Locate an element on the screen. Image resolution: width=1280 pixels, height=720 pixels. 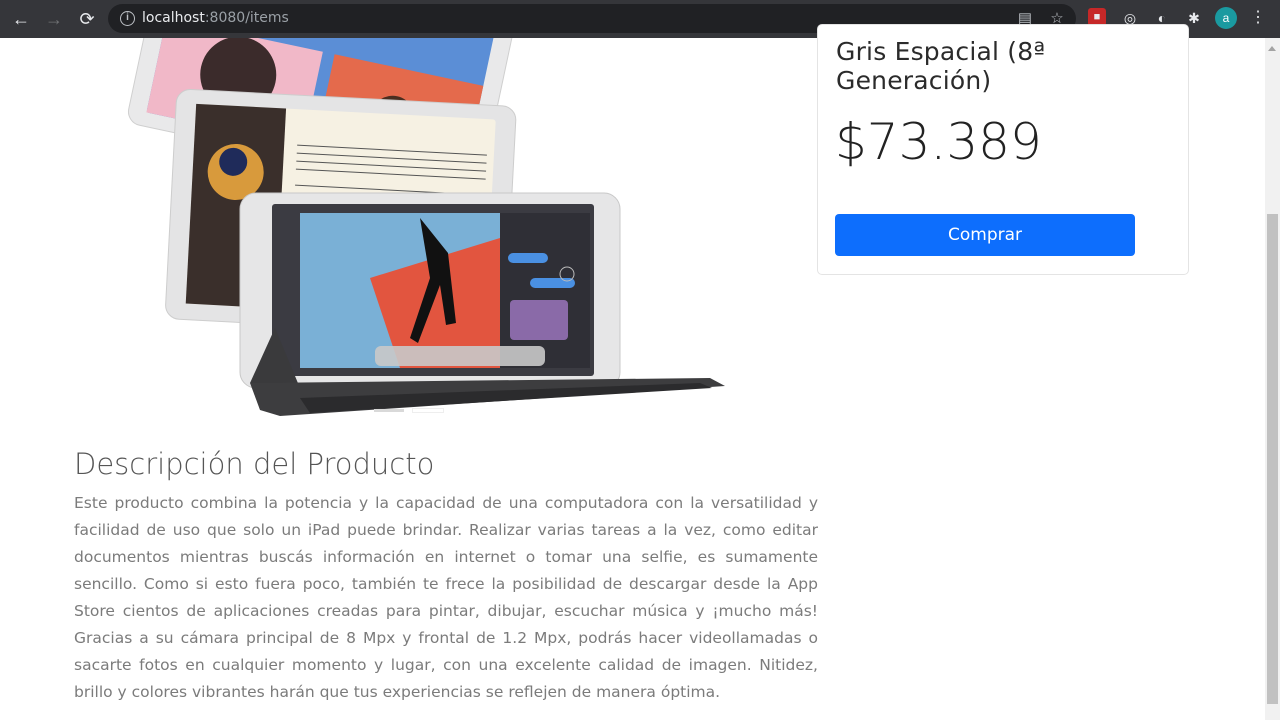
forward-icon: → is located at coordinates (54, 19).